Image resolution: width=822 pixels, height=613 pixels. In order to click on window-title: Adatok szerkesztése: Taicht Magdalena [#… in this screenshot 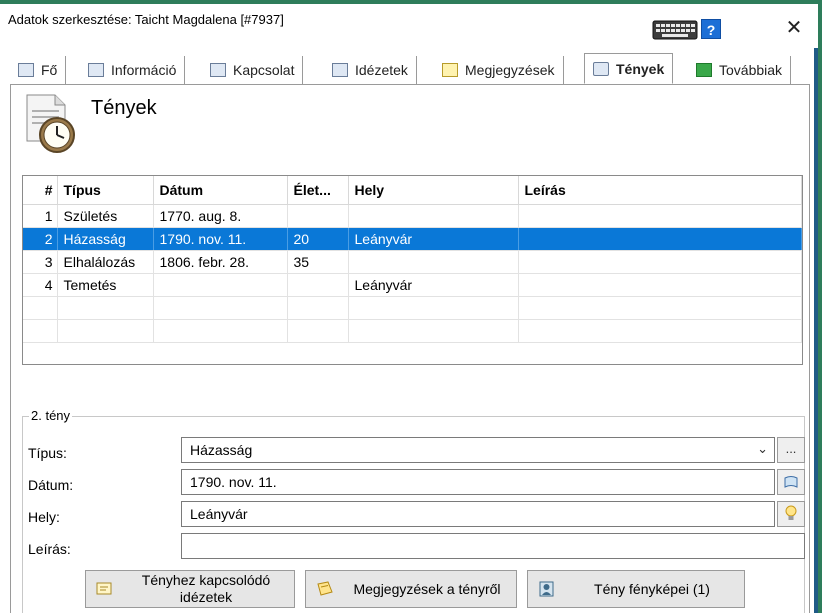, I will do `click(146, 19)`.